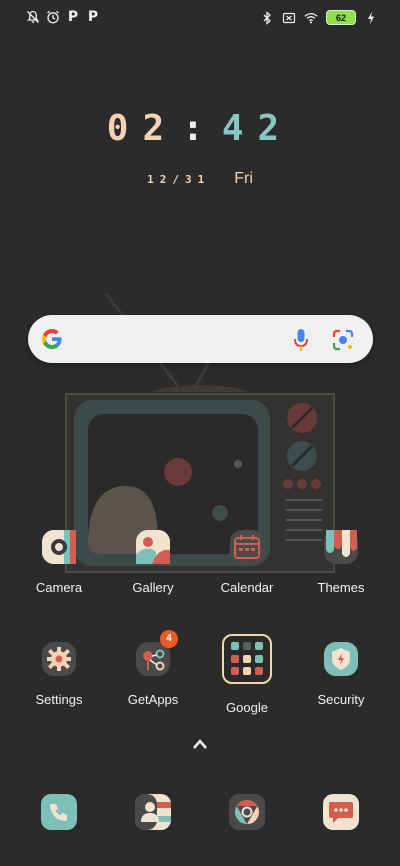 The height and width of the screenshot is (866, 400). What do you see at coordinates (63, 17) in the screenshot?
I see `status-bar-left: P P` at bounding box center [63, 17].